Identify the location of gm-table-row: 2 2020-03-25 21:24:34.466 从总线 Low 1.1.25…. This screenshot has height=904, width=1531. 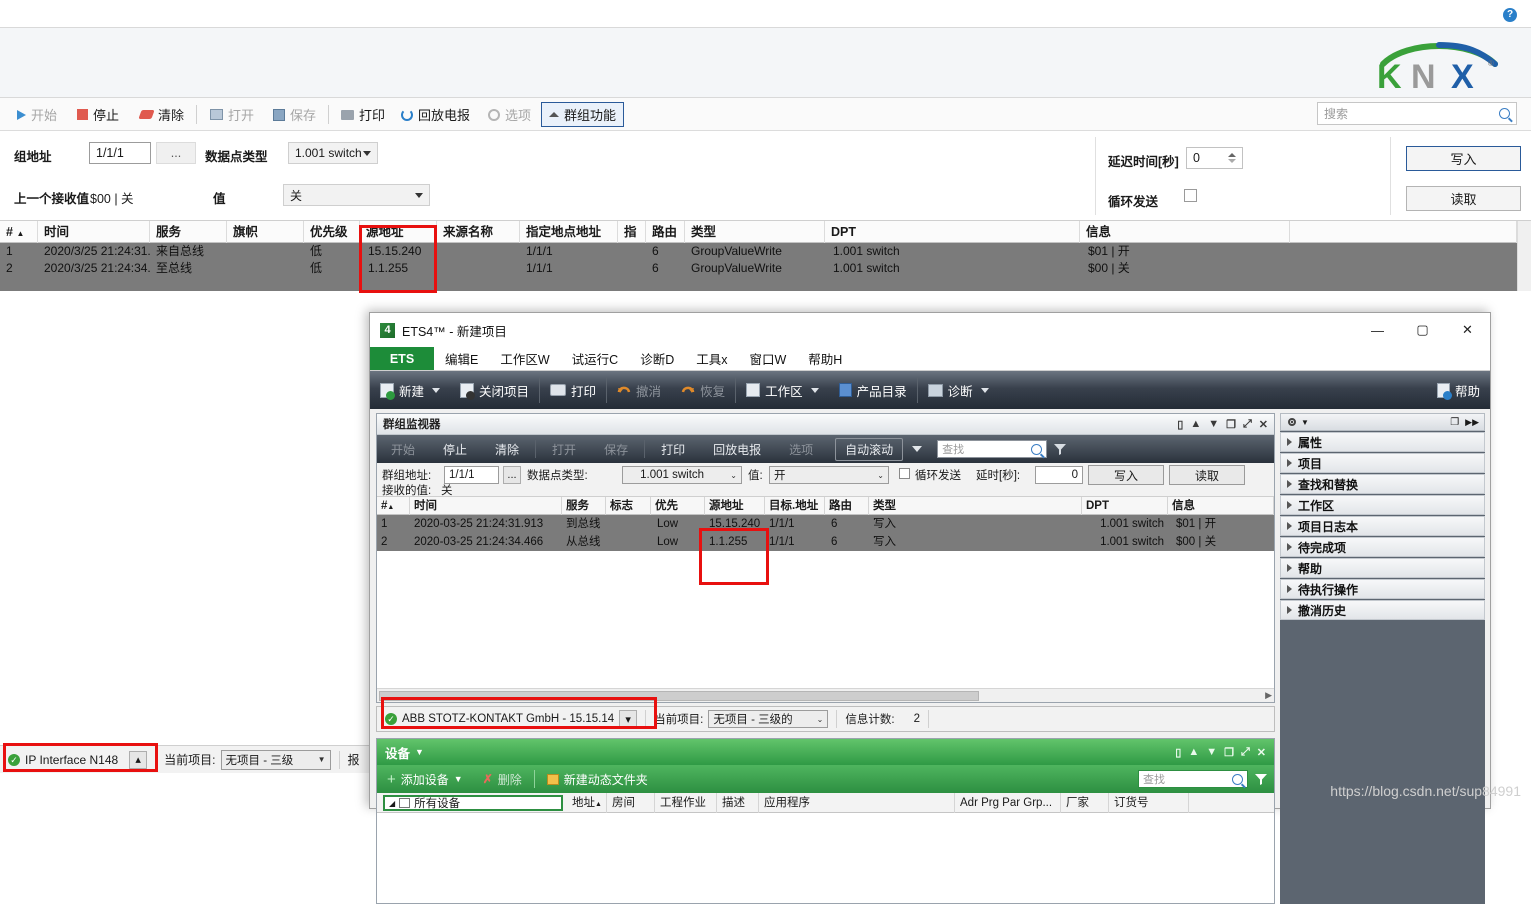
(825, 542).